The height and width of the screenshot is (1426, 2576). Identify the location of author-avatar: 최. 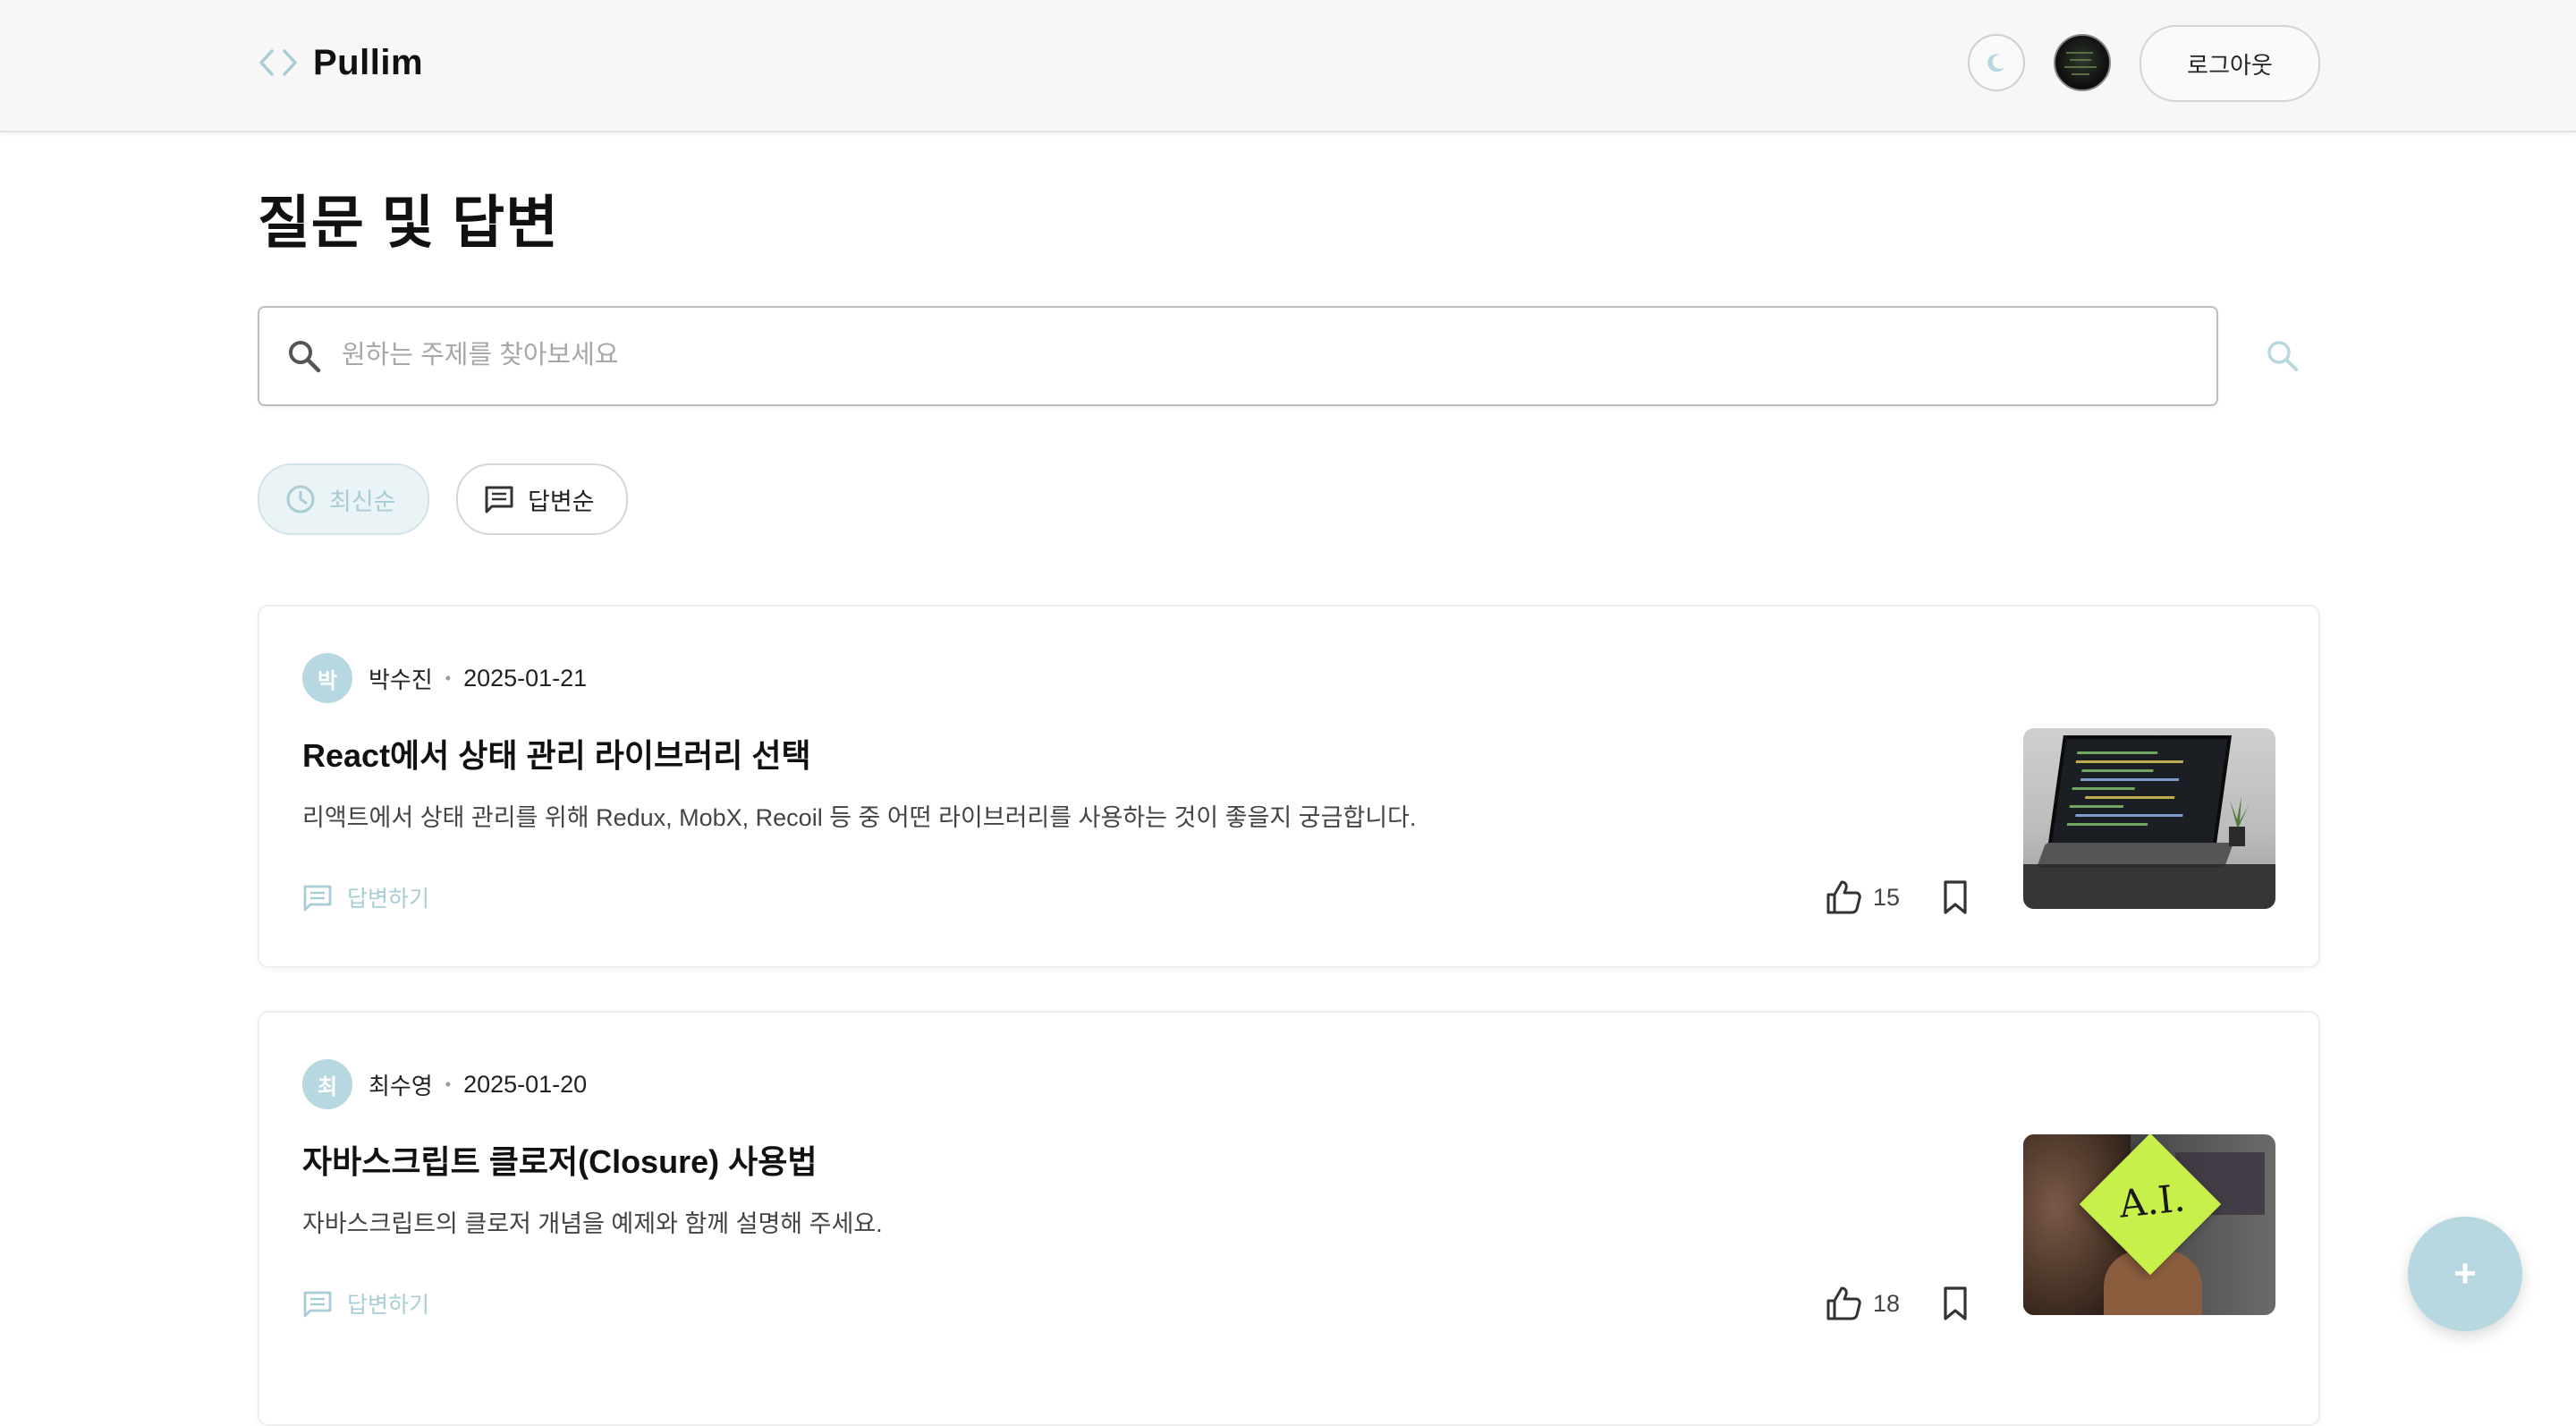
(327, 1084).